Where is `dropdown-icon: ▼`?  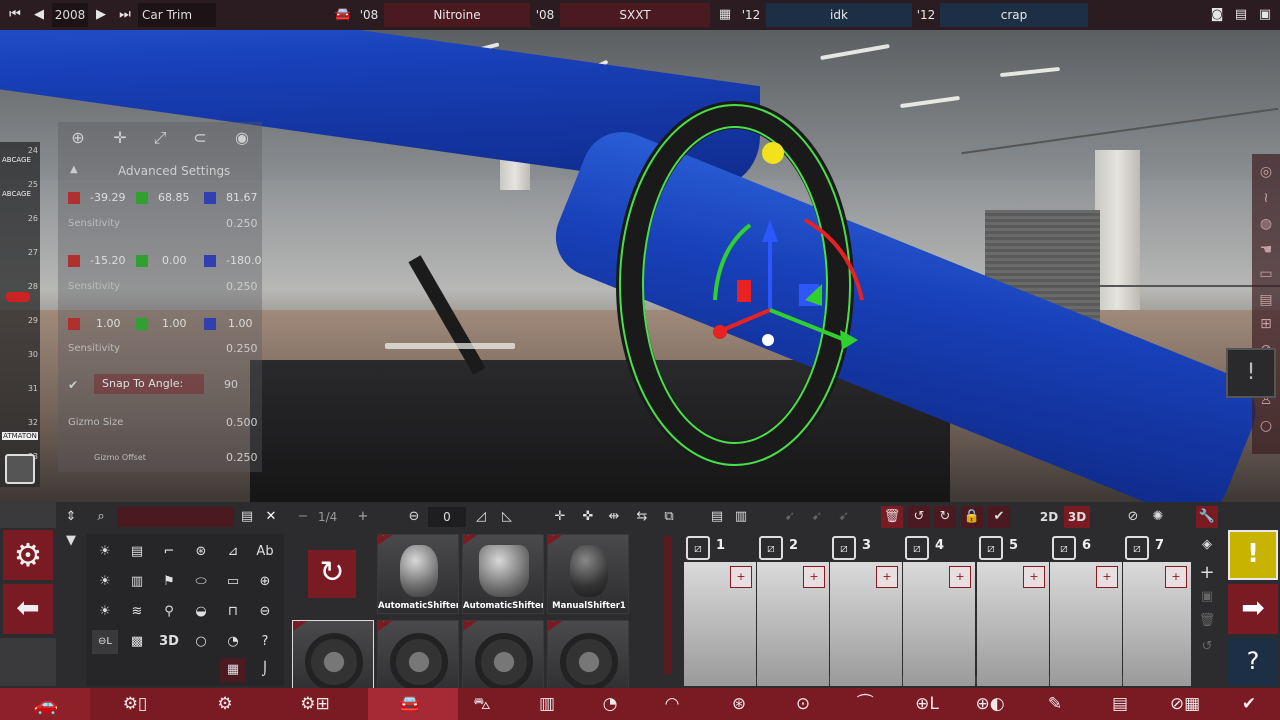
dropdown-icon: ▼ is located at coordinates (71, 541).